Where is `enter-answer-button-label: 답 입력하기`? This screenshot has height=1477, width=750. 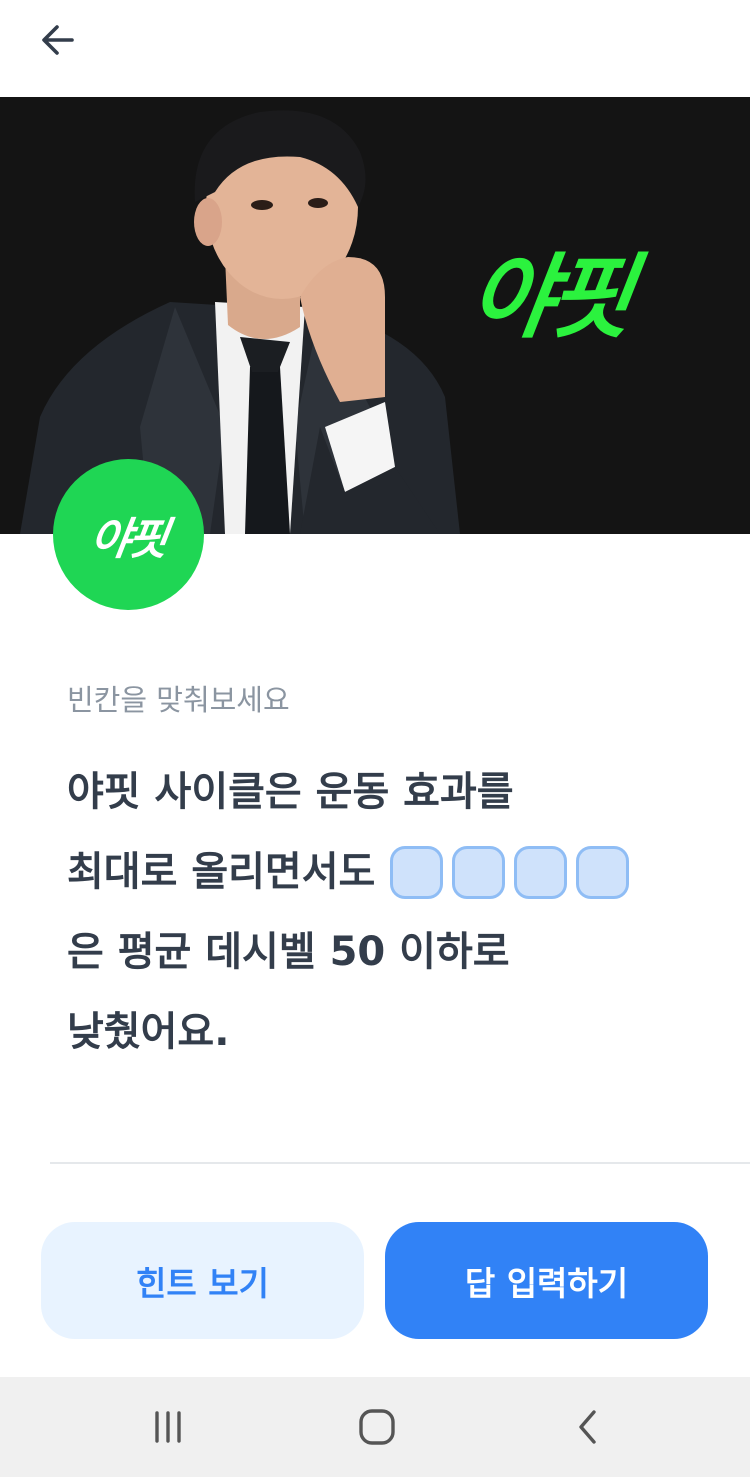
enter-answer-button-label: 답 입력하기 is located at coordinates (546, 1283).